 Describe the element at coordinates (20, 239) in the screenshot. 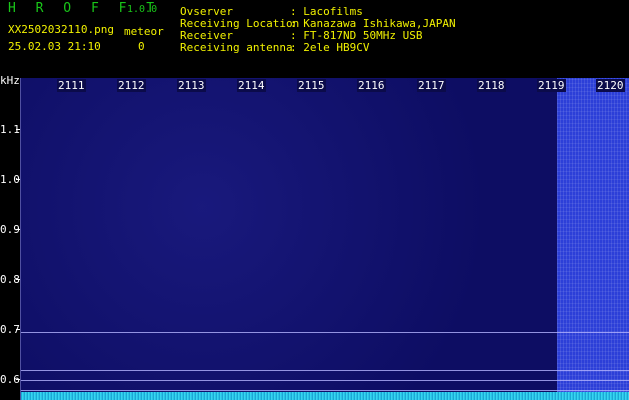

I see `axis-line` at that location.